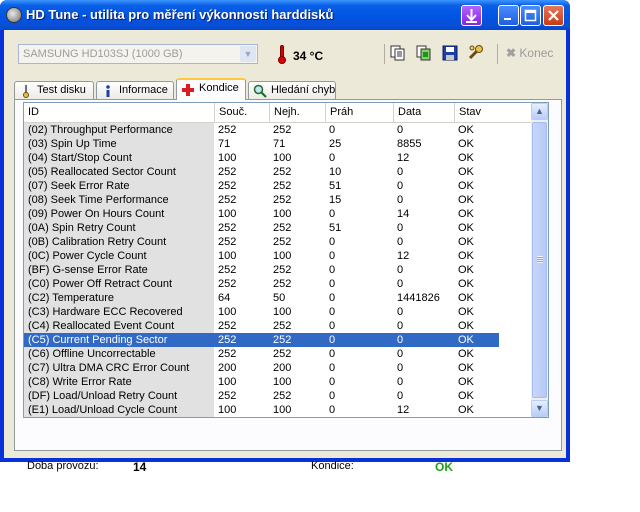  Describe the element at coordinates (261, 270) in the screenshot. I see `table-row: (BF) G-sense Error Rate 252 252 0 0 OK` at that location.